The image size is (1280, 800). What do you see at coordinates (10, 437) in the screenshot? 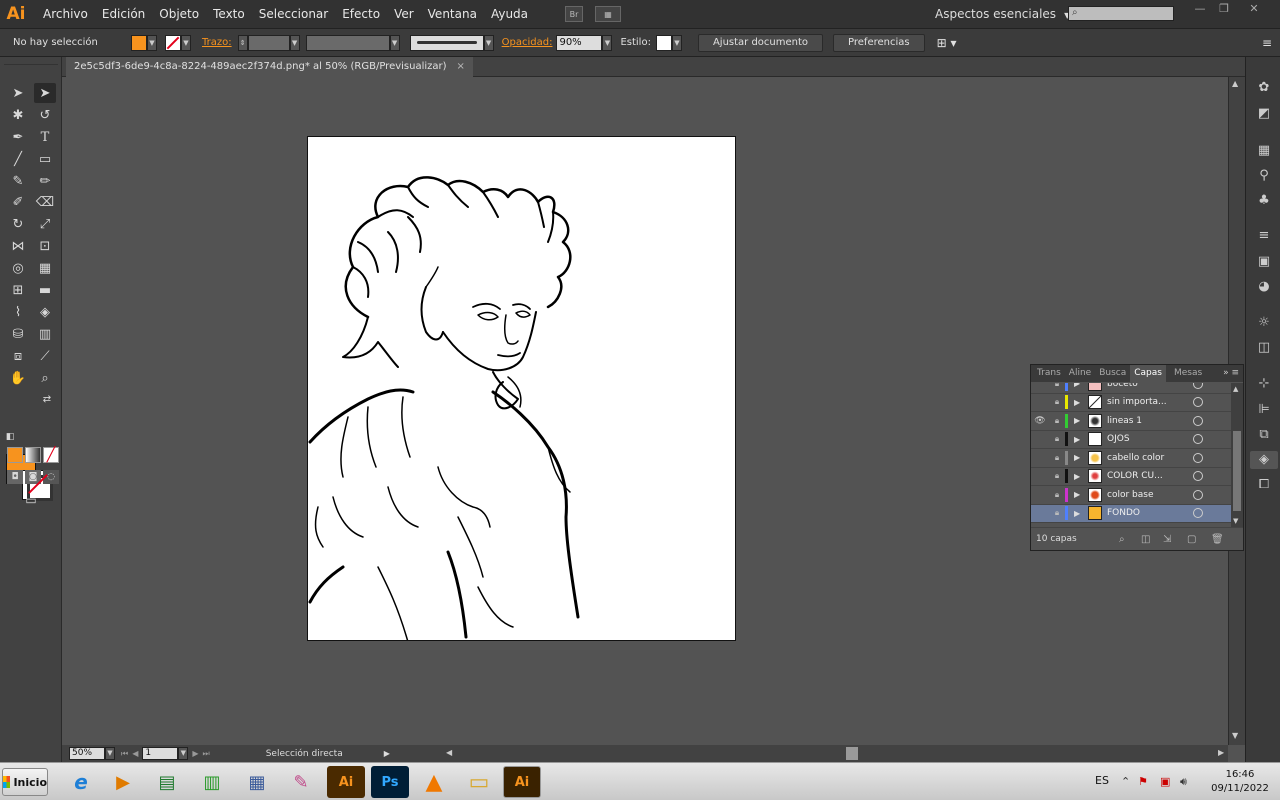
I see `default-colors-icon: ◧` at bounding box center [10, 437].